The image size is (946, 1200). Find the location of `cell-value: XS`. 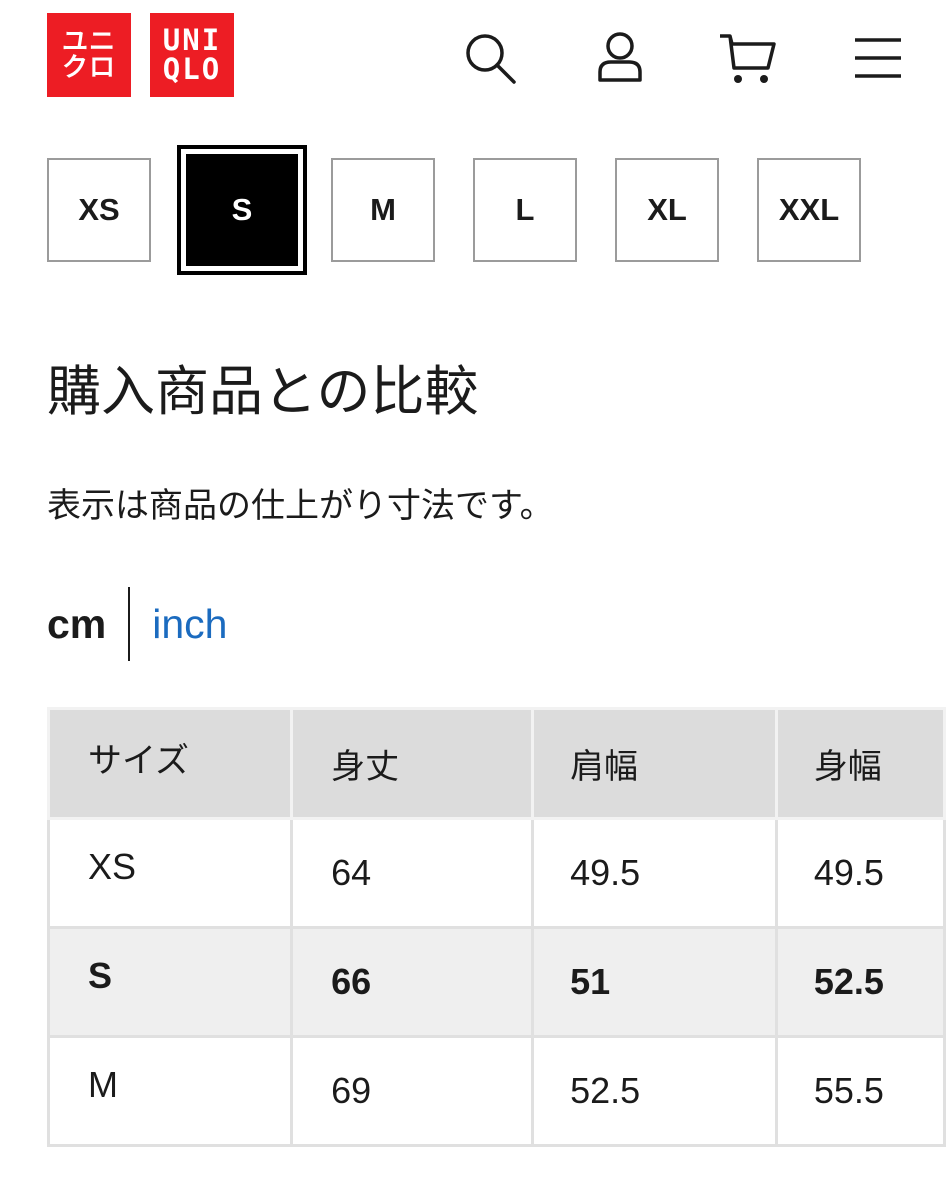

cell-value: XS is located at coordinates (112, 866).